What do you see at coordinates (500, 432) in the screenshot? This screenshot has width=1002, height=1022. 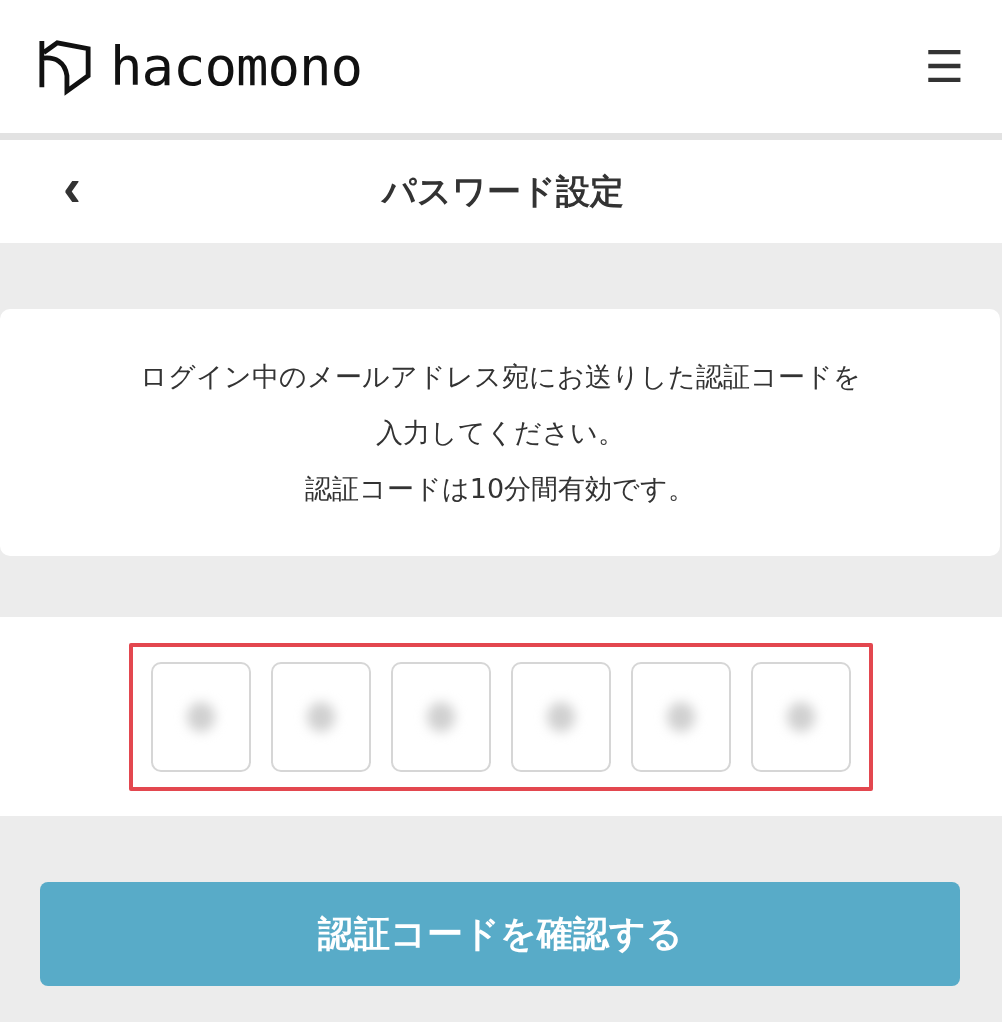 I see `instruction-text: ログイン中のメールアドレス宛にお送りした認証コードを 入力してください。 認証コードは10分間有効です。` at bounding box center [500, 432].